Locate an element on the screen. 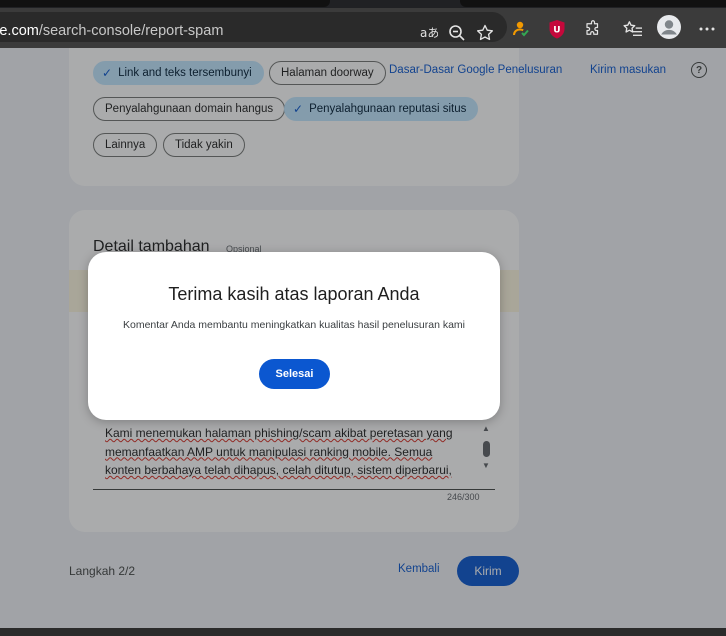  more-menu-icon is located at coordinates (707, 29).